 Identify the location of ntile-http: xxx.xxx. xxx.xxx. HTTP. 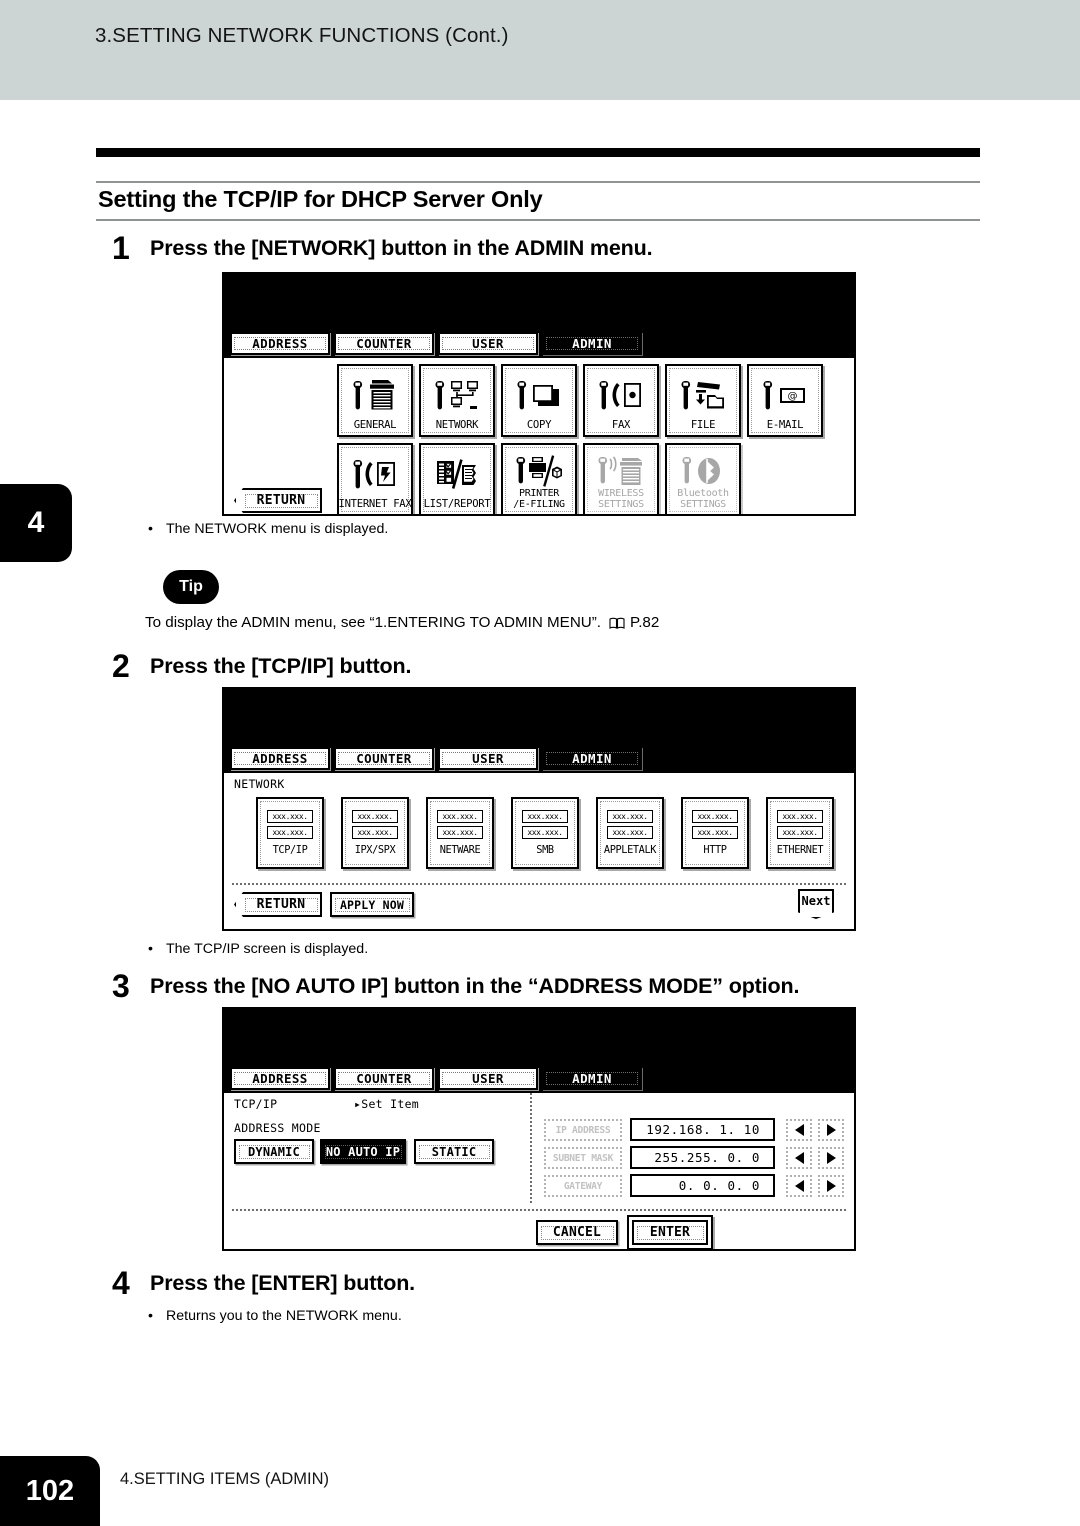
(715, 833).